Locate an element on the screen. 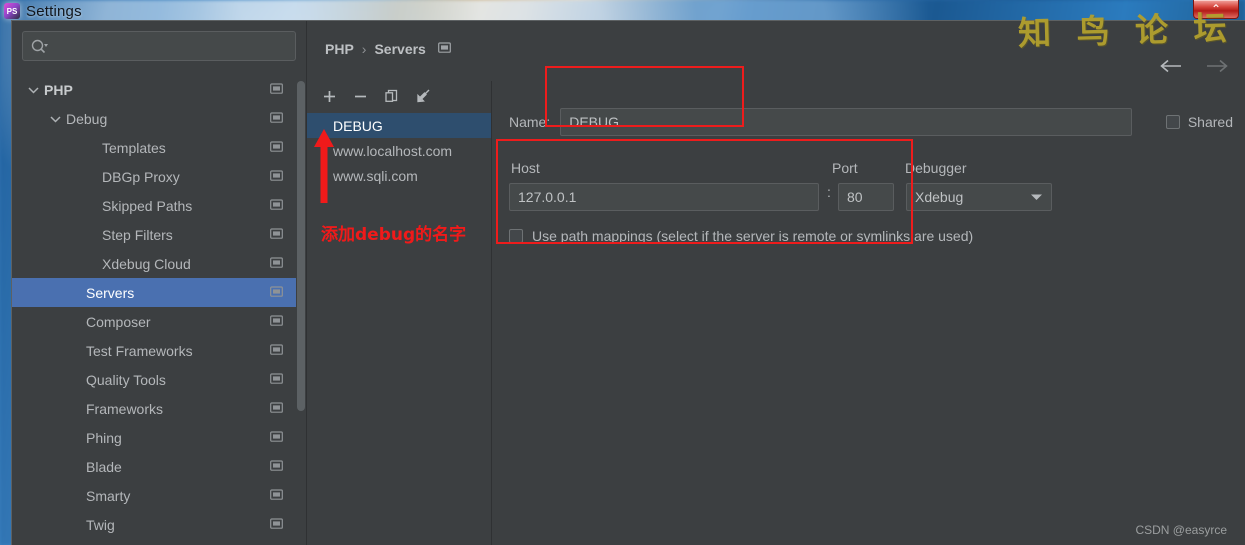  sidebar-item-composer: Composer is located at coordinates (159, 321).